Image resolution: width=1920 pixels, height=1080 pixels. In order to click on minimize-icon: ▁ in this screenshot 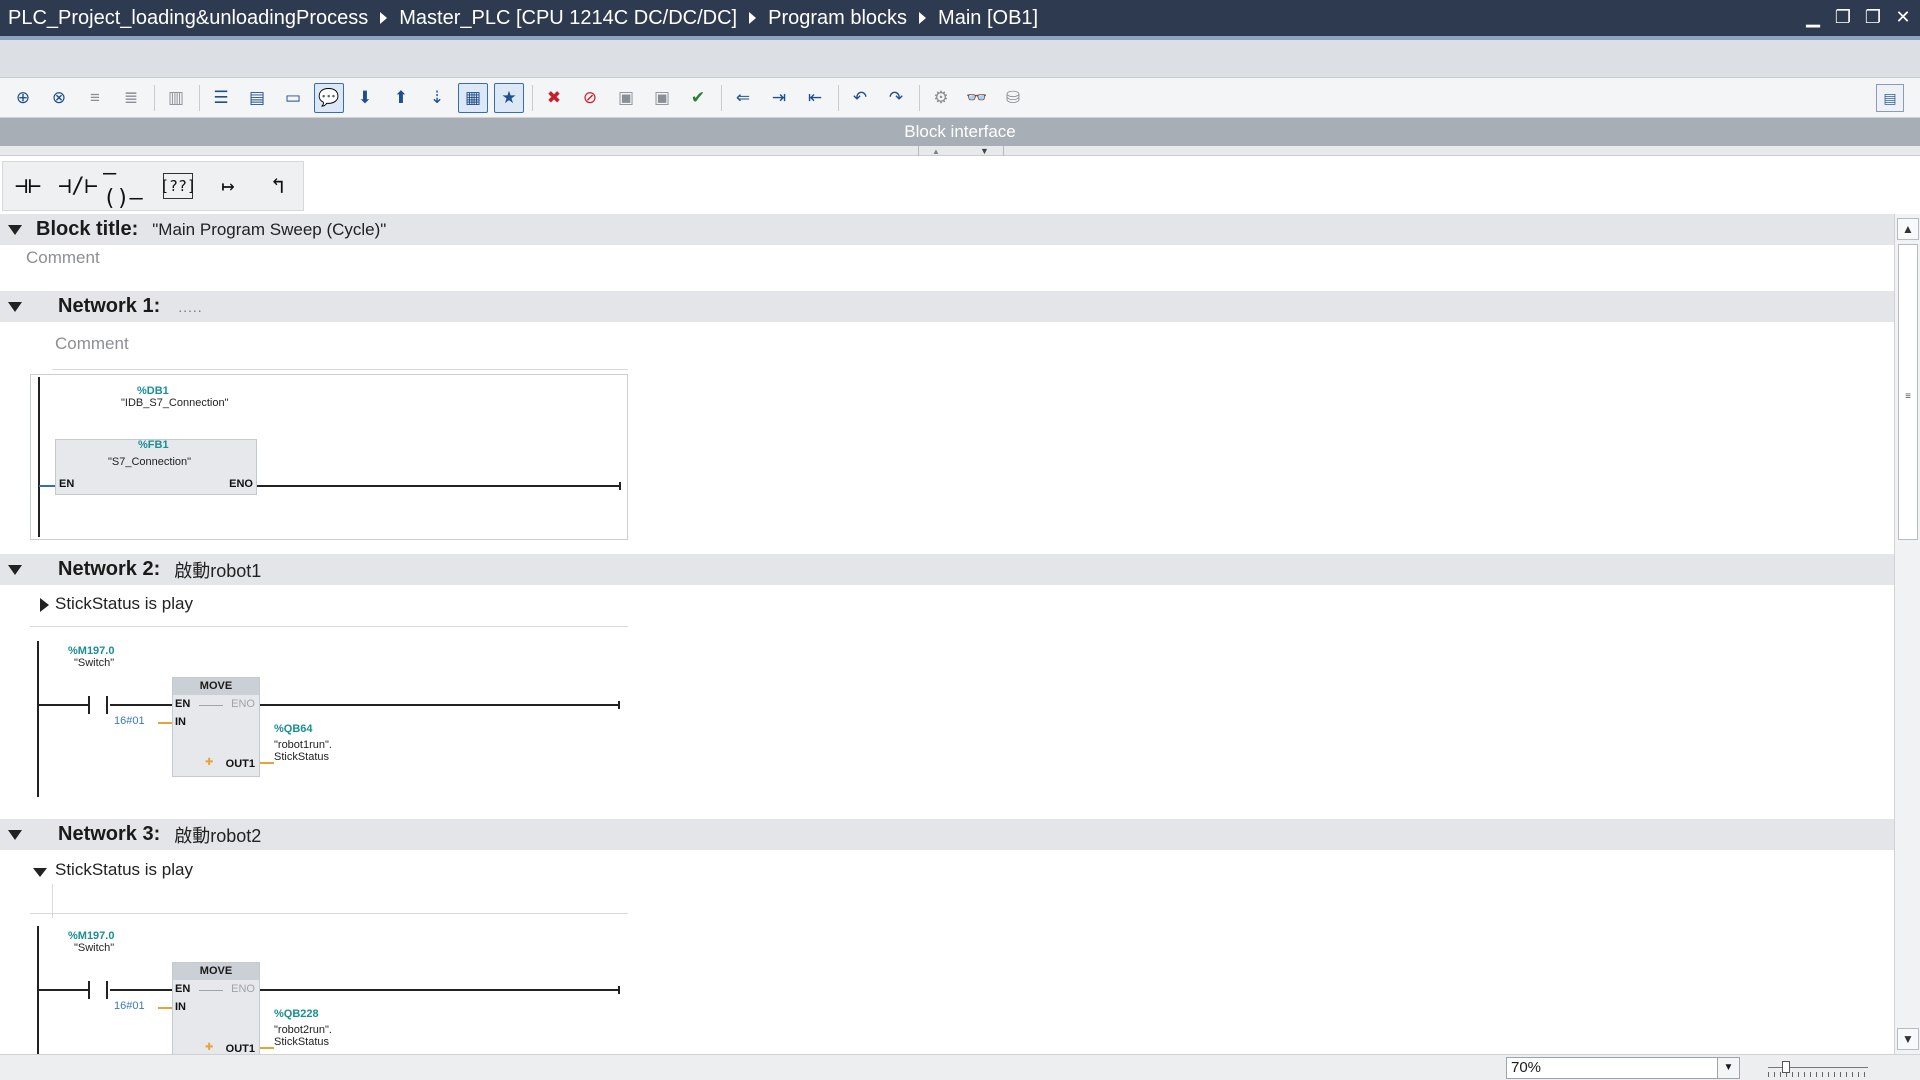, I will do `click(1813, 17)`.